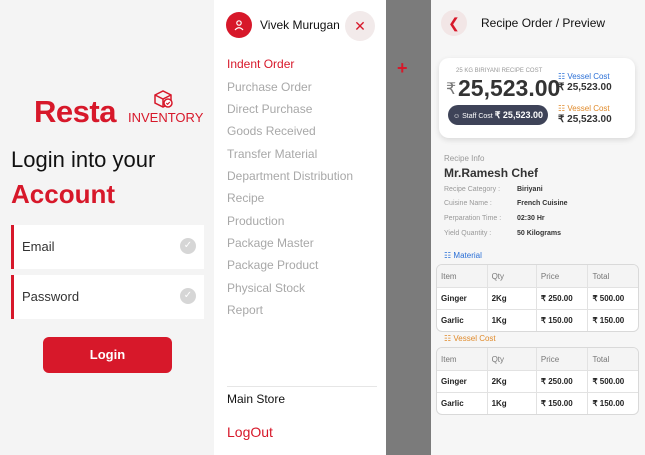 The width and height of the screenshot is (645, 455). Describe the element at coordinates (360, 26) in the screenshot. I see `close-icon: ✕` at that location.